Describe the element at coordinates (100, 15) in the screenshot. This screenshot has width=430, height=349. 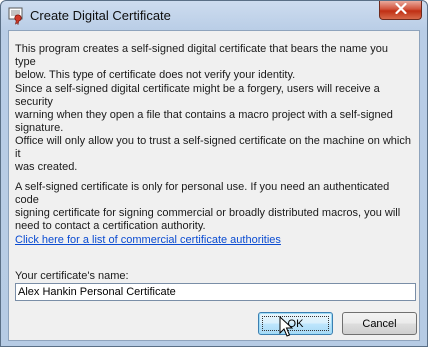
I see `window-title: Create Digital Certificate` at that location.